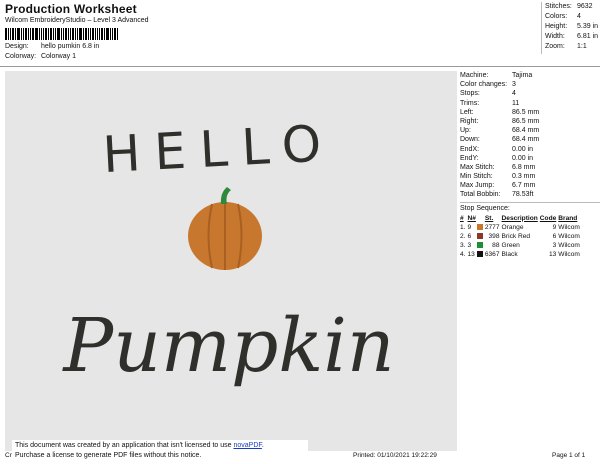  What do you see at coordinates (582, 46) in the screenshot?
I see `stat-value: 1:1` at bounding box center [582, 46].